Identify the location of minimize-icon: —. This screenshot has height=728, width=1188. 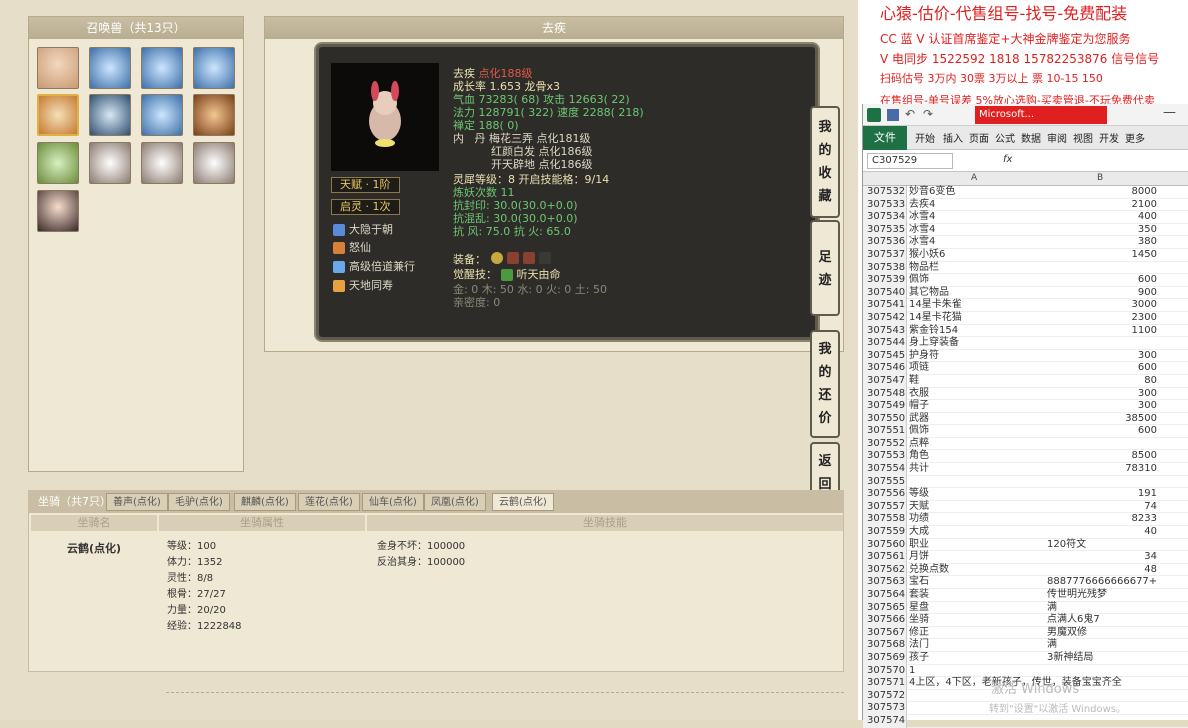
(1169, 112).